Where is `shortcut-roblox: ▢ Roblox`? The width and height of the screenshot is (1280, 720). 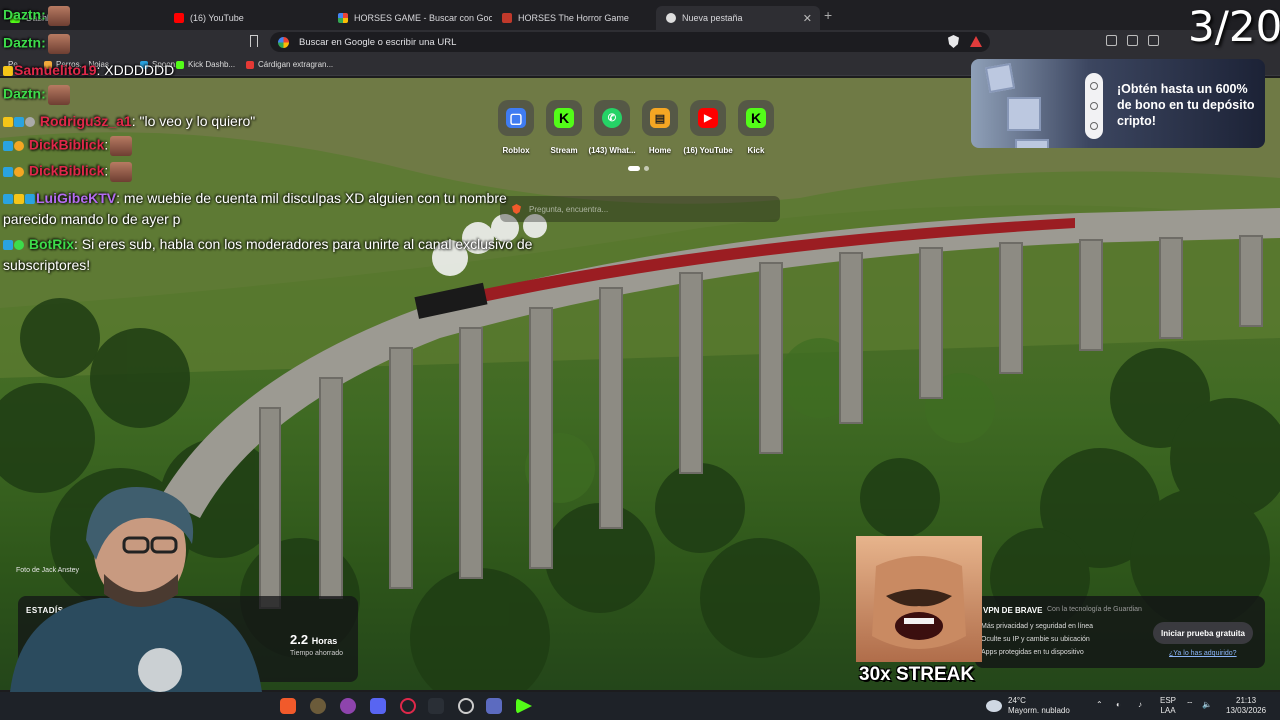
shortcut-roblox: ▢ Roblox is located at coordinates (516, 127).